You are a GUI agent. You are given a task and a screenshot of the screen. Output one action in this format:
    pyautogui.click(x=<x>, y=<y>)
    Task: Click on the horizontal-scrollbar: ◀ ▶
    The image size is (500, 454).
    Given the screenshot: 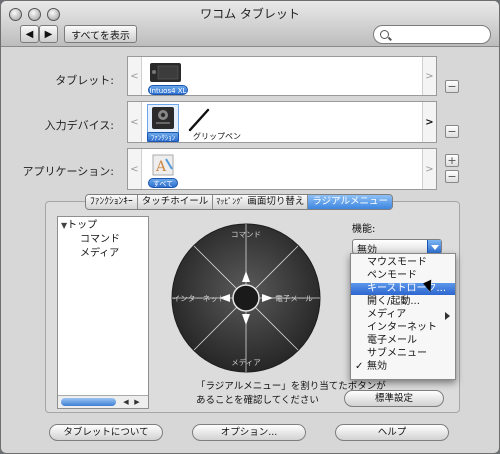 What is the action you would take?
    pyautogui.click(x=103, y=401)
    